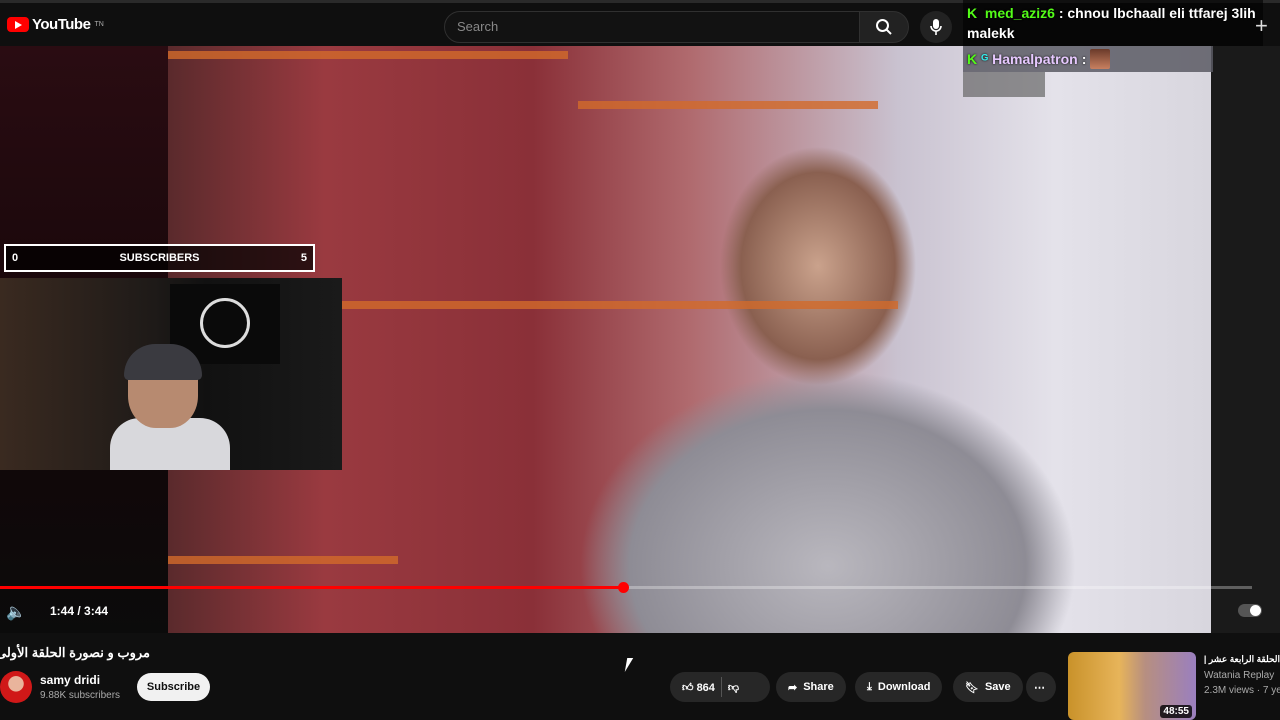 The height and width of the screenshot is (720, 1280). Describe the element at coordinates (173, 687) in the screenshot. I see `subscribe-button: Subscribe` at that location.